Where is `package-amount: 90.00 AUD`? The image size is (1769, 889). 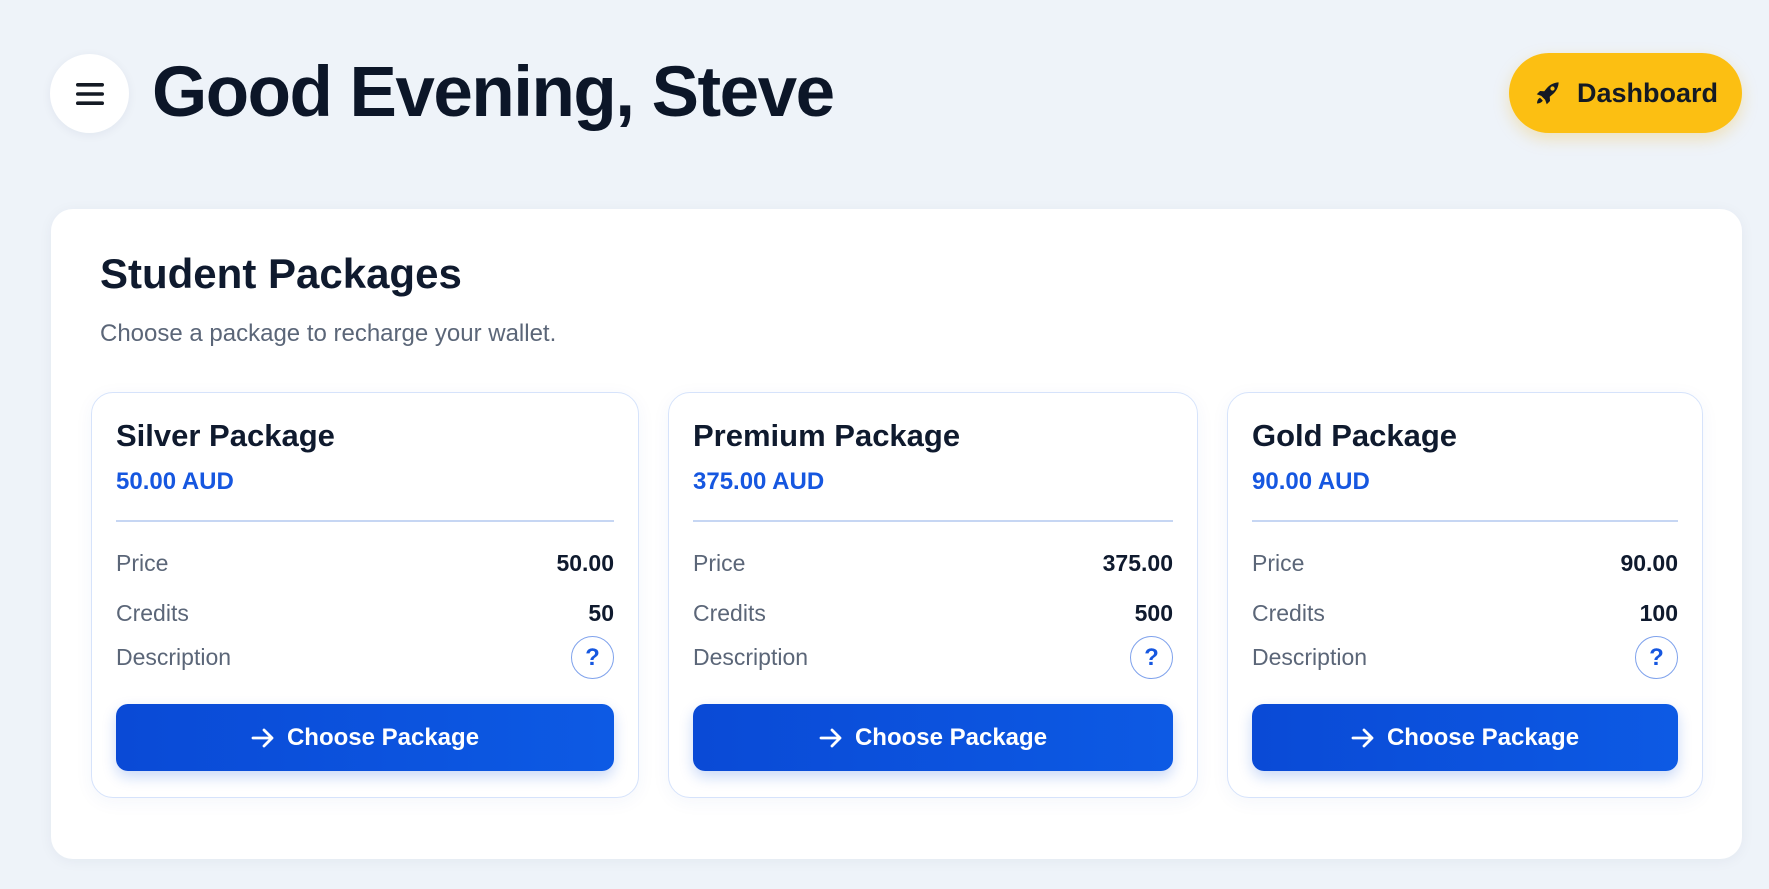
package-amount: 90.00 AUD is located at coordinates (1311, 481).